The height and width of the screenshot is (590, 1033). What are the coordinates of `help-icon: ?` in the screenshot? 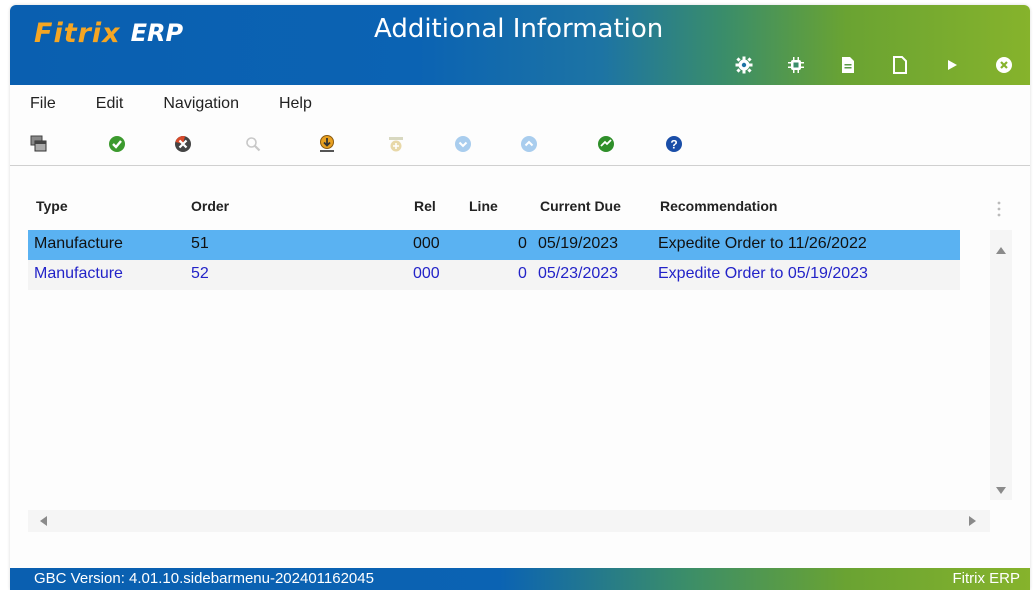 It's located at (674, 144).